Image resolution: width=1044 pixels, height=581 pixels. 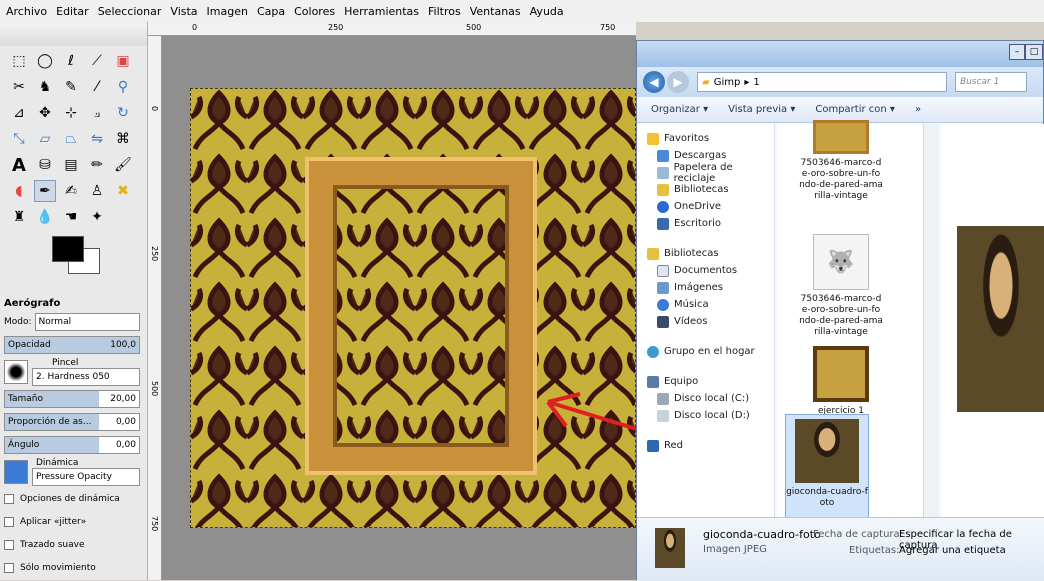 What do you see at coordinates (123, 191) in the screenshot?
I see `heal-icon: ✖` at bounding box center [123, 191].